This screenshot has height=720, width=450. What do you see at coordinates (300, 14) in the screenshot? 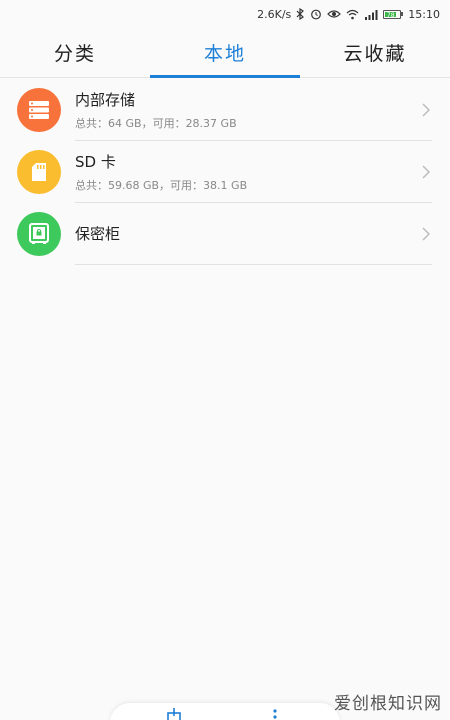
I see `bluetooth-icon` at bounding box center [300, 14].